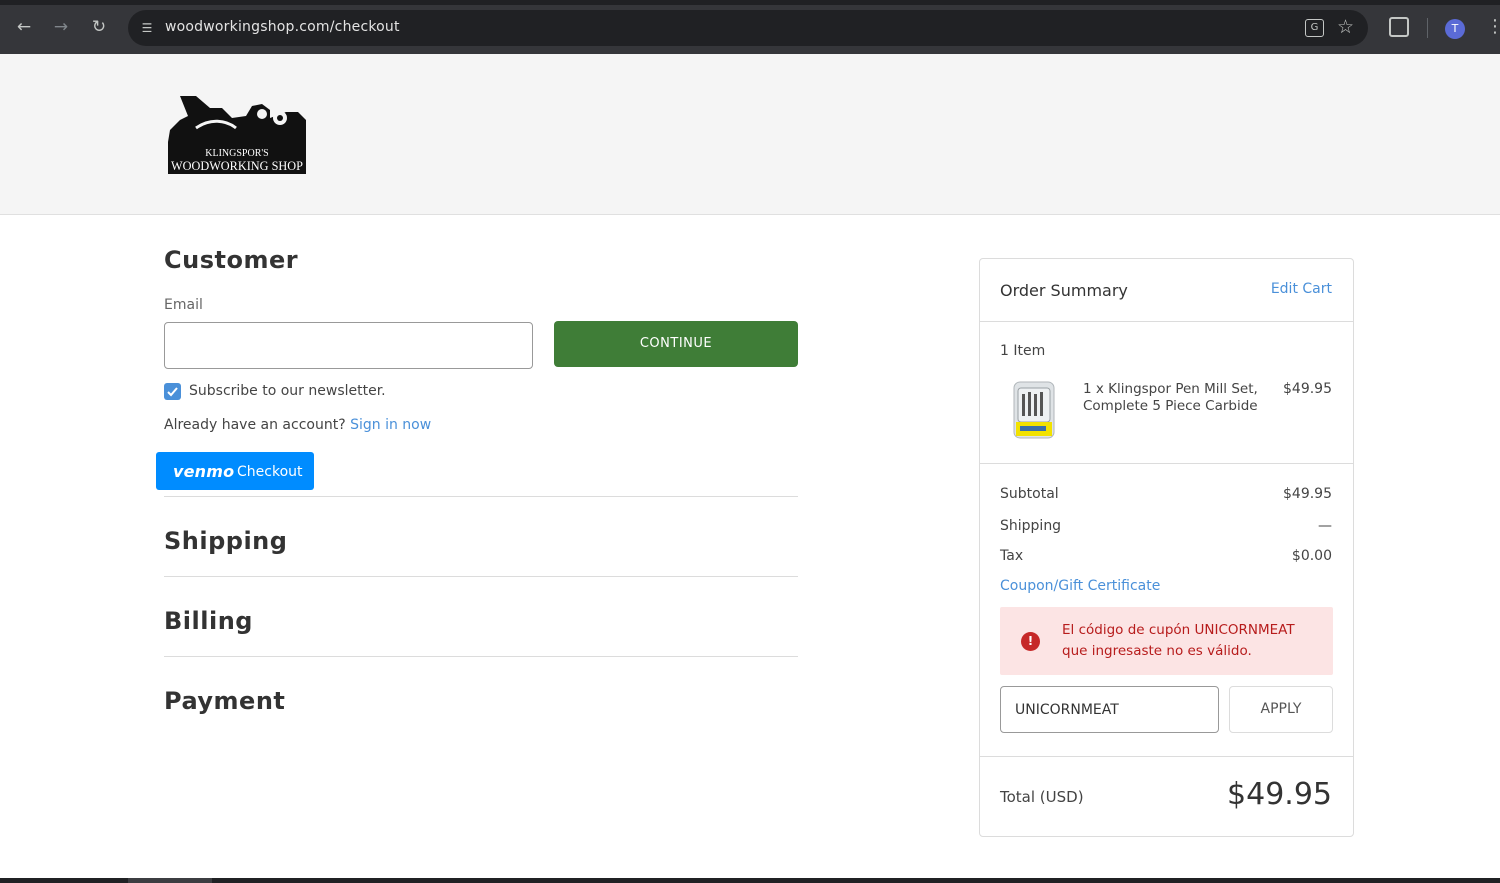 The image size is (1500, 883). I want to click on taskbar-indicator, so click(170, 880).